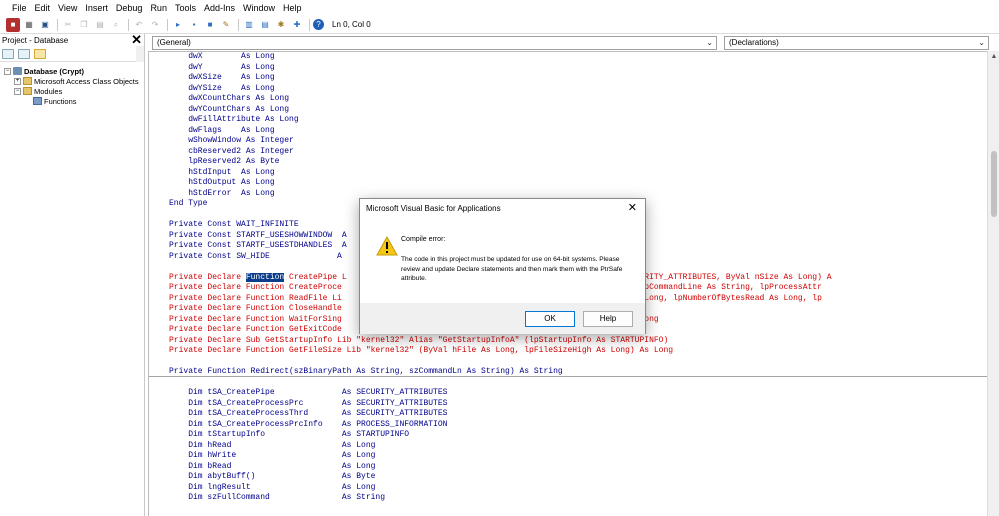 The width and height of the screenshot is (999, 516). What do you see at coordinates (272, 487) in the screenshot?
I see `code-line: Dim lngResult As Long` at bounding box center [272, 487].